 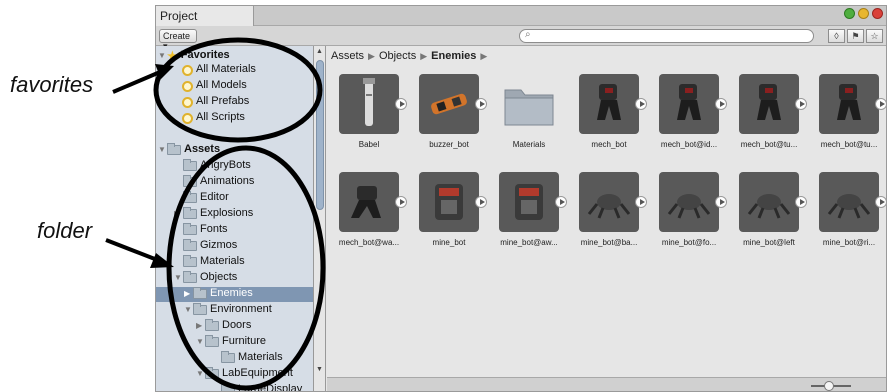 I want to click on favorite-item: All Models, so click(x=214, y=86).